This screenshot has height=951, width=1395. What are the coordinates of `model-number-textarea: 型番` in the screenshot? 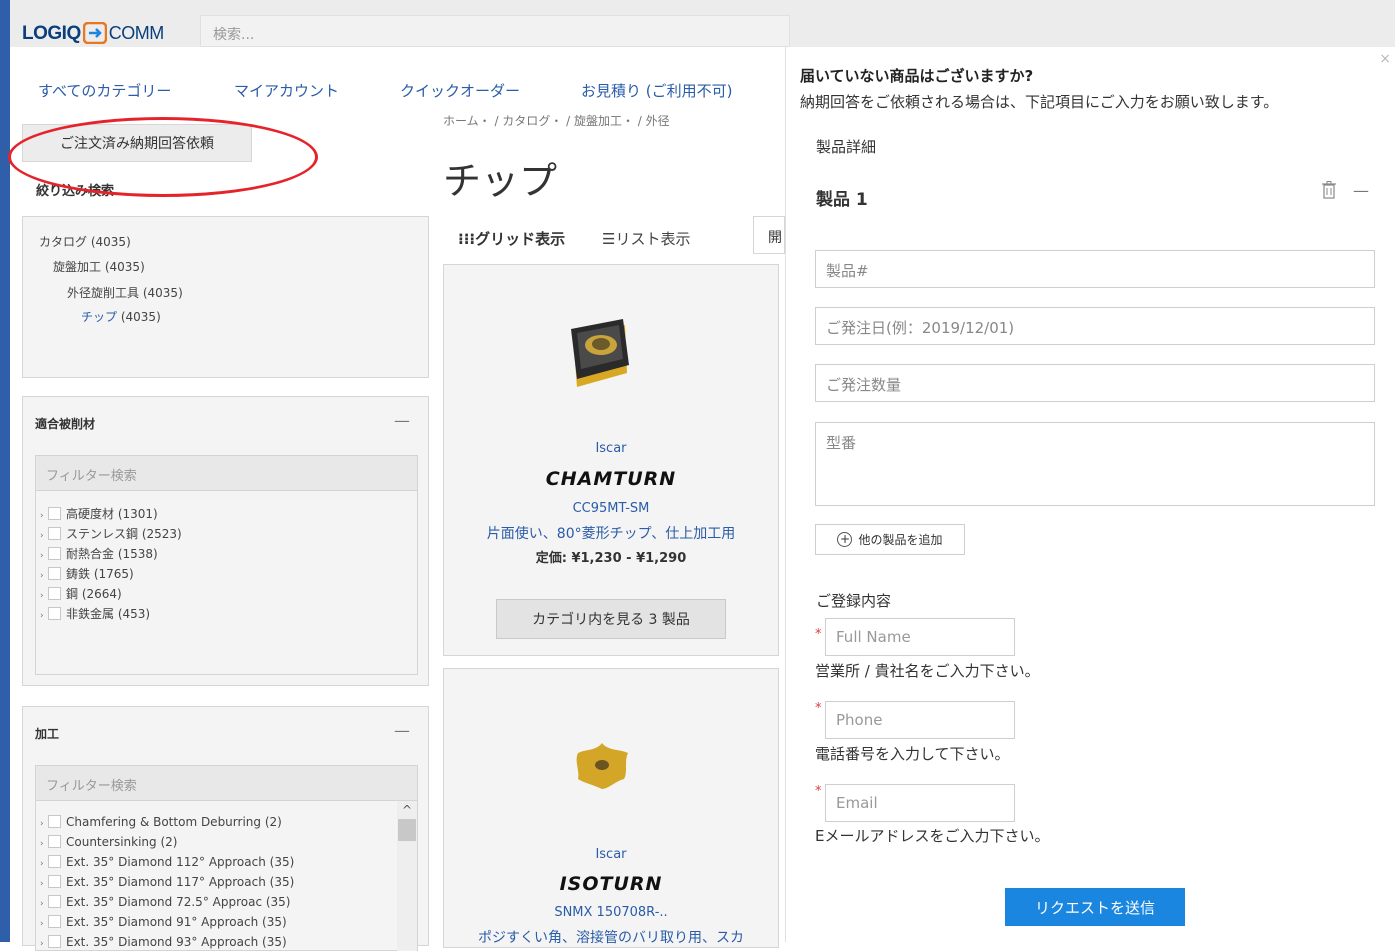 It's located at (1095, 464).